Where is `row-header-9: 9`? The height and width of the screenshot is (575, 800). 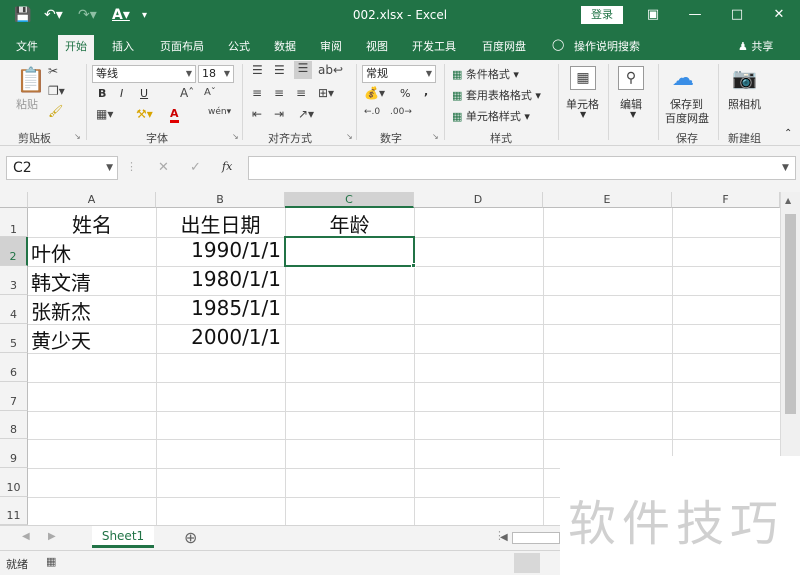 row-header-9: 9 is located at coordinates (14, 453).